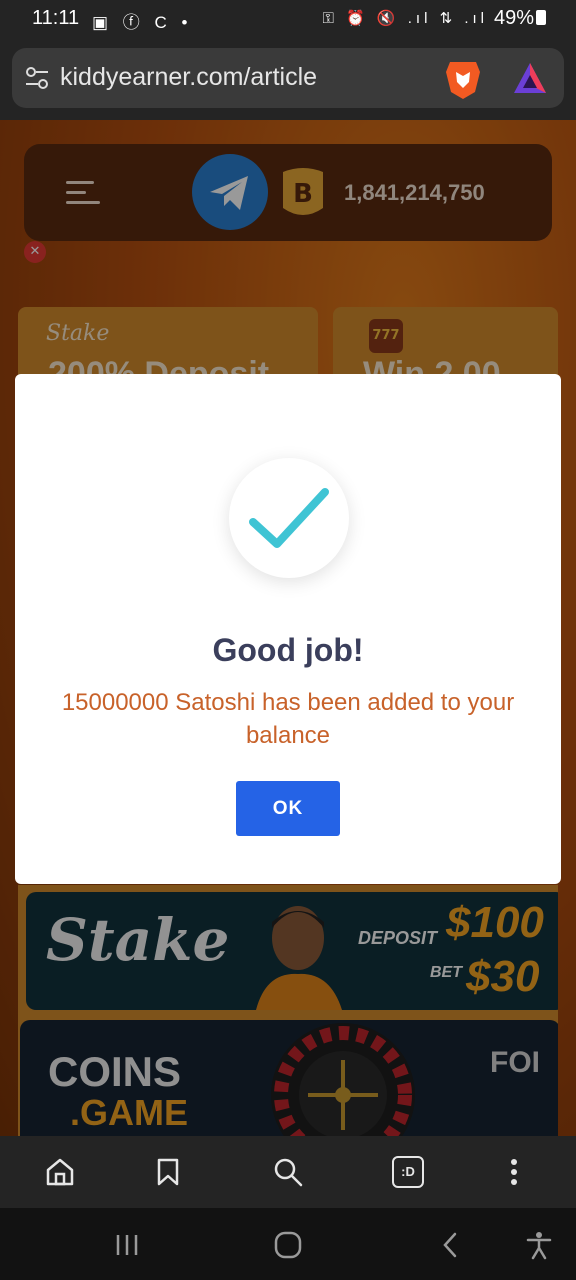 The width and height of the screenshot is (576, 1280). I want to click on status-bar: 11:11 ▣ ⓕ C • ⚿ ⏰ 🔇 .ıl ⇅ .ıl 49%, so click(288, 20).